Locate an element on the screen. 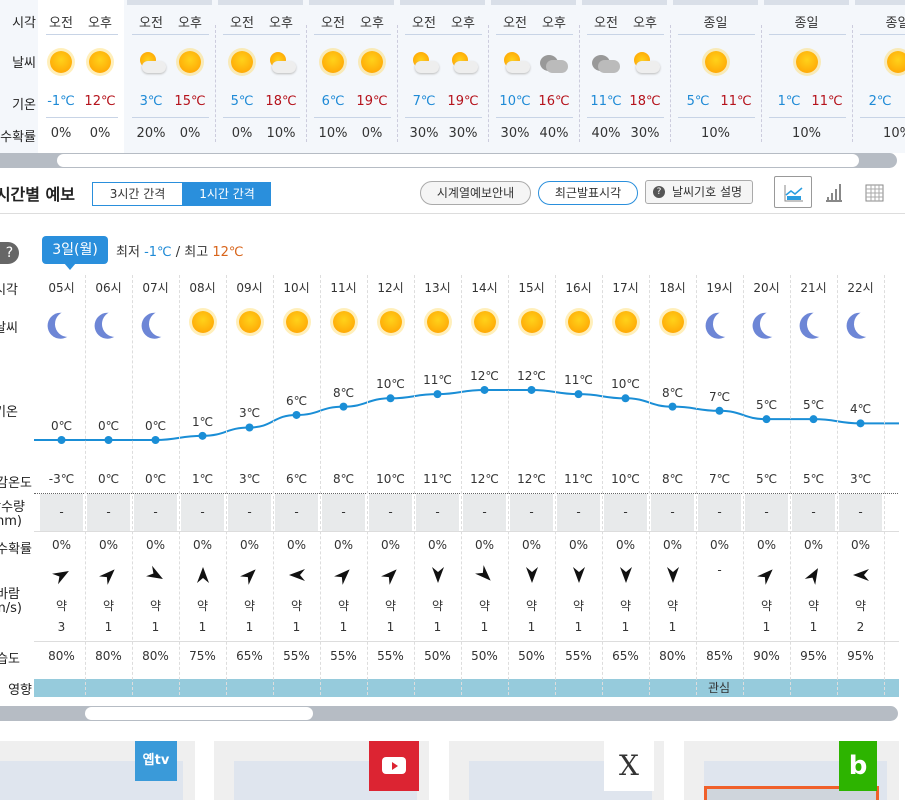 This screenshot has width=905, height=800. feels-like: 5℃ is located at coordinates (766, 479).